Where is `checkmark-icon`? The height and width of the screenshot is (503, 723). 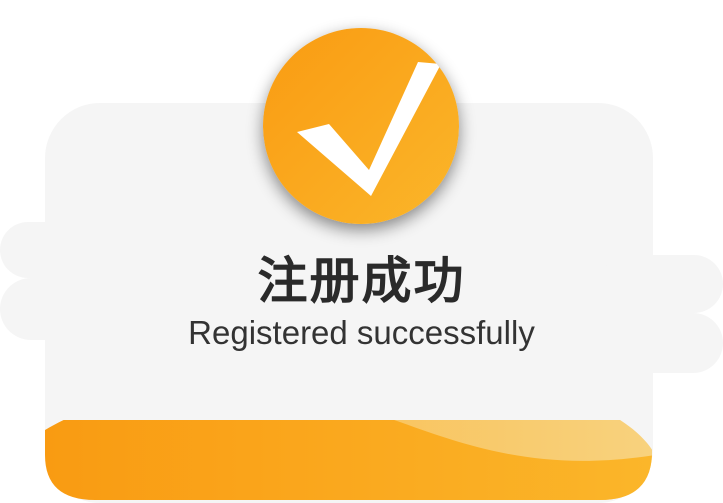 checkmark-icon is located at coordinates (369, 129).